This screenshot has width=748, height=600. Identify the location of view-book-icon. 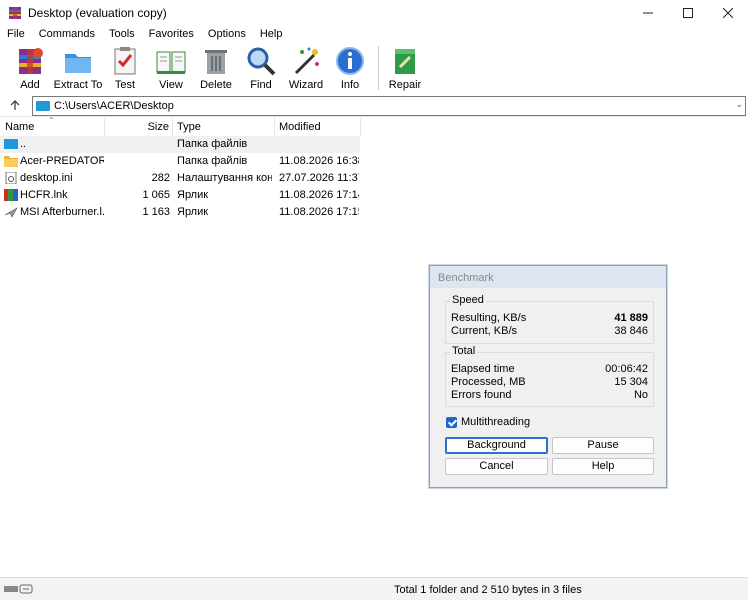
(171, 62).